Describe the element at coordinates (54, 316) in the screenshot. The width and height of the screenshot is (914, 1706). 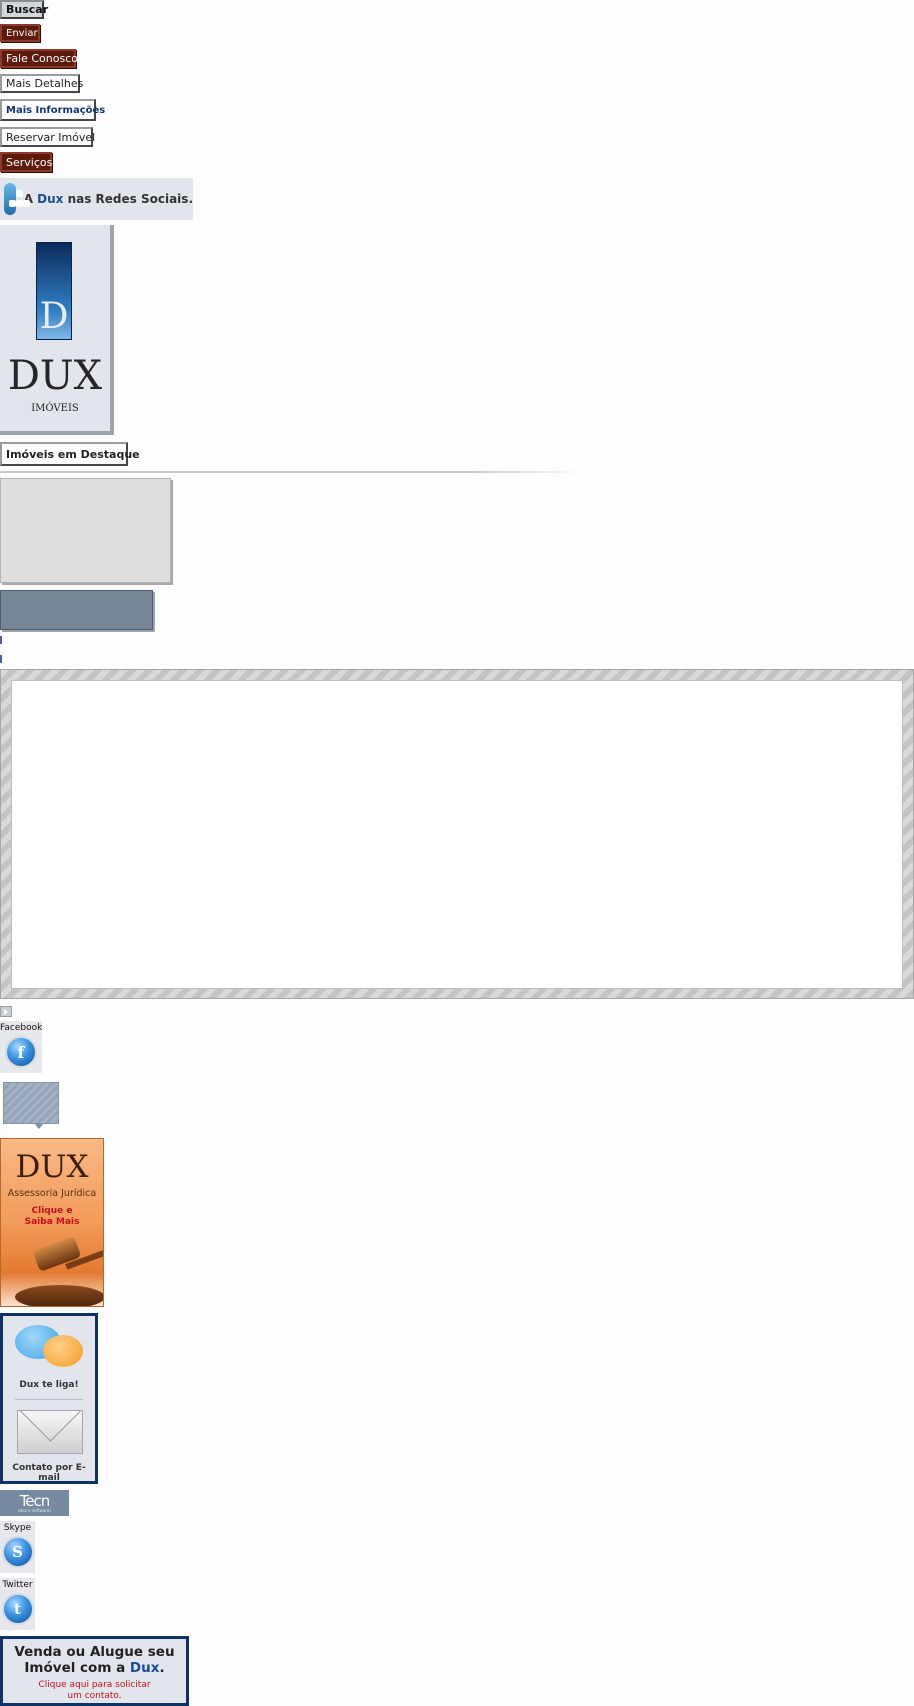
I see `logo-letter: D` at that location.